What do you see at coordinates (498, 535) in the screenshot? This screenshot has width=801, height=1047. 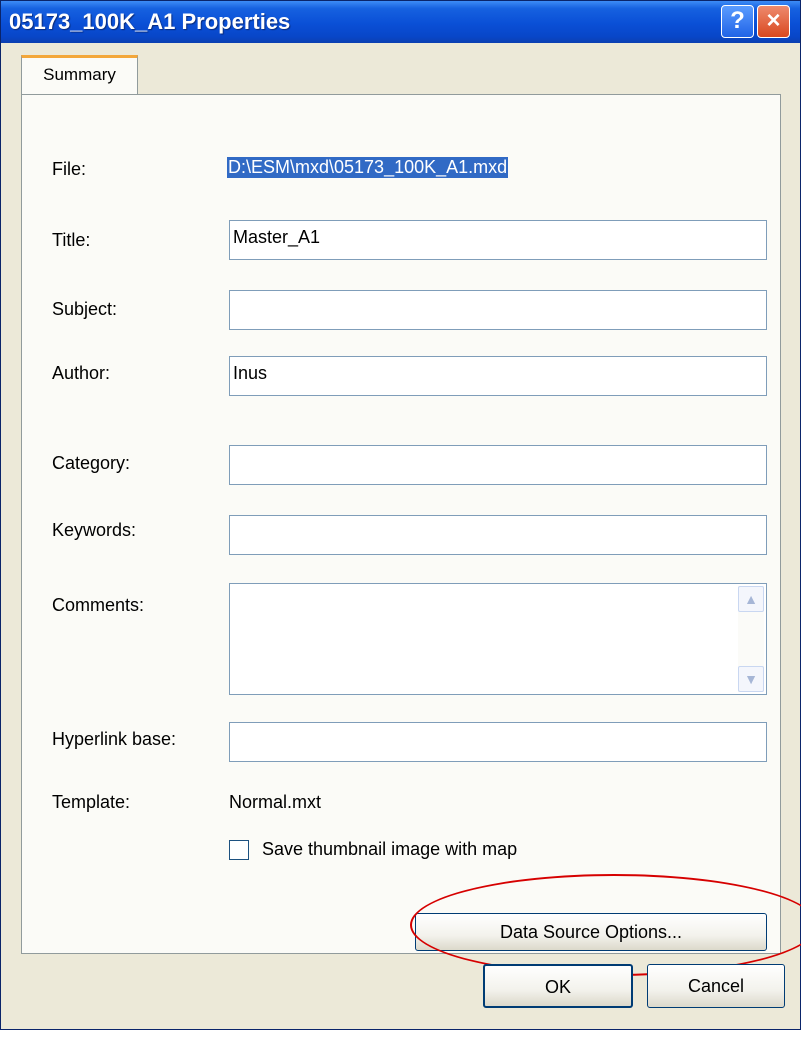 I see `keywords-field` at bounding box center [498, 535].